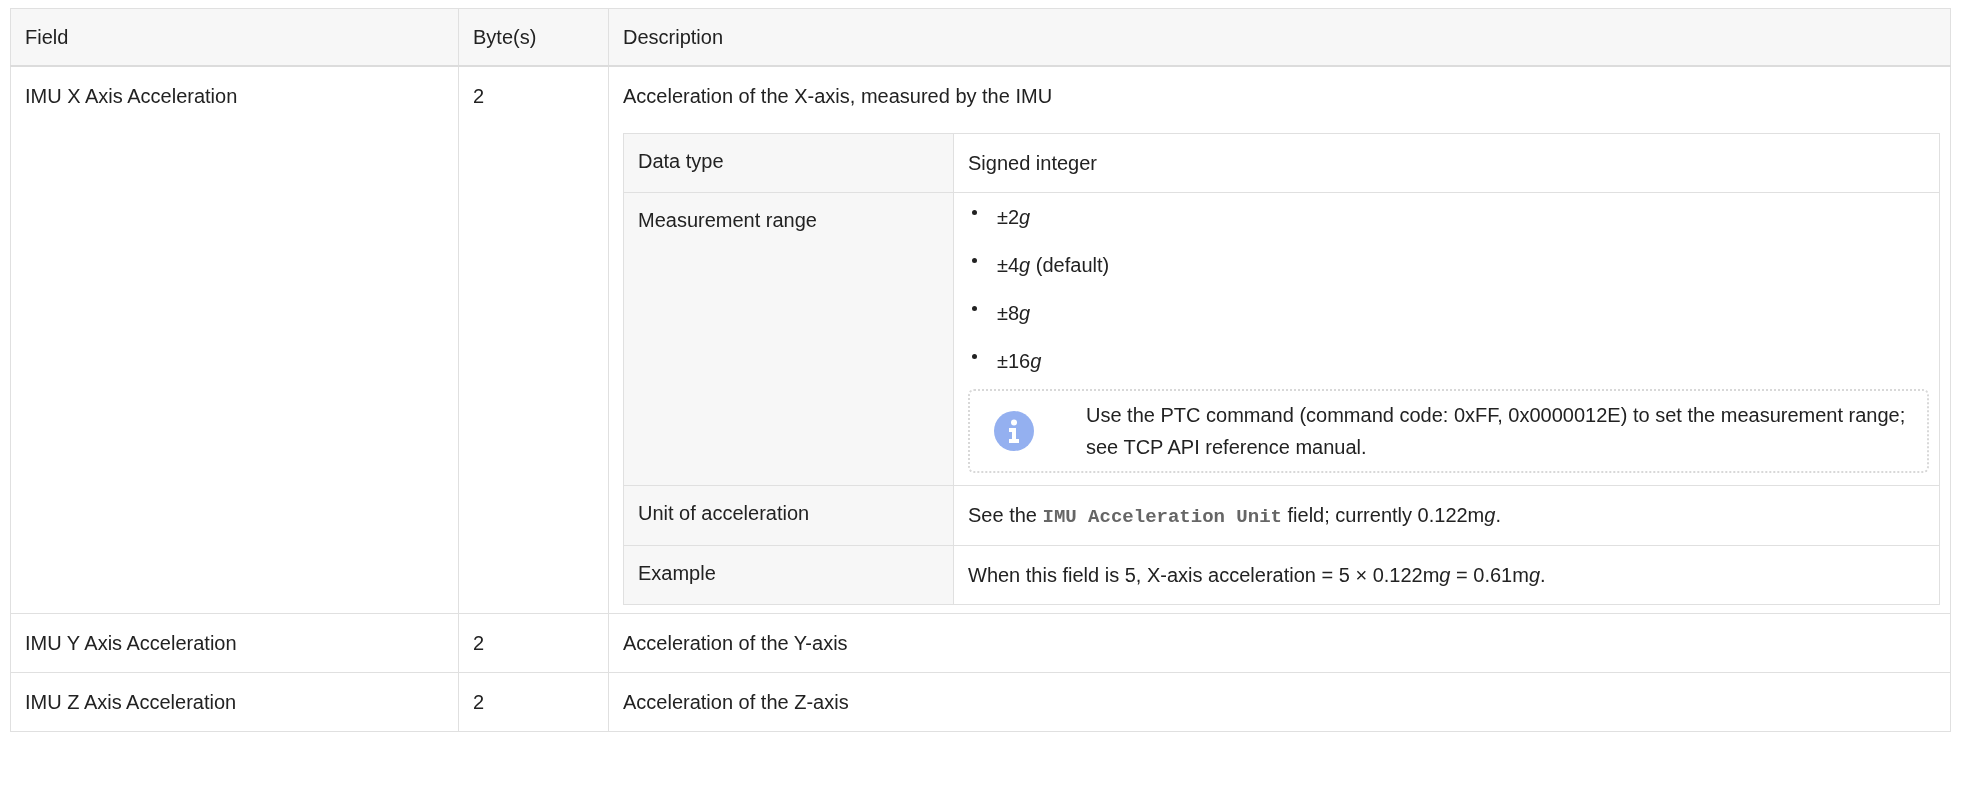  What do you see at coordinates (788, 162) in the screenshot?
I see `detail-label: Data type` at bounding box center [788, 162].